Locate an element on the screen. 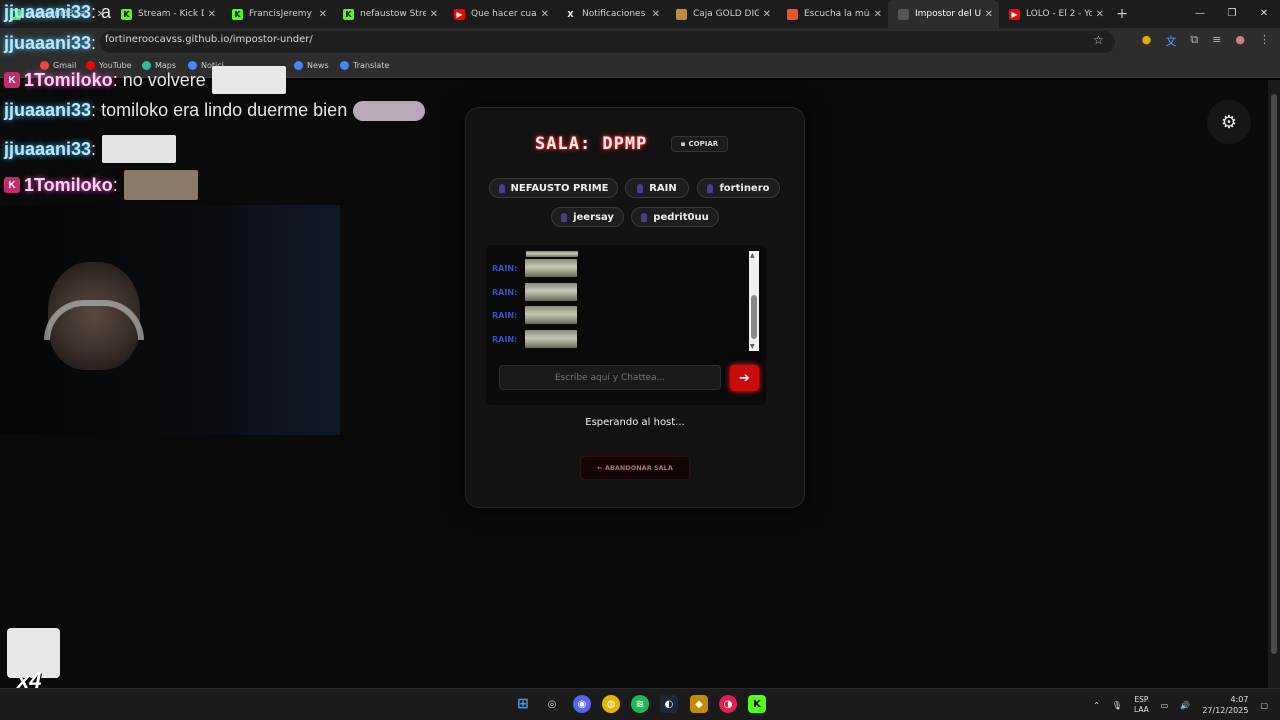  overlay-username: 1Tomiloko is located at coordinates (68, 184).